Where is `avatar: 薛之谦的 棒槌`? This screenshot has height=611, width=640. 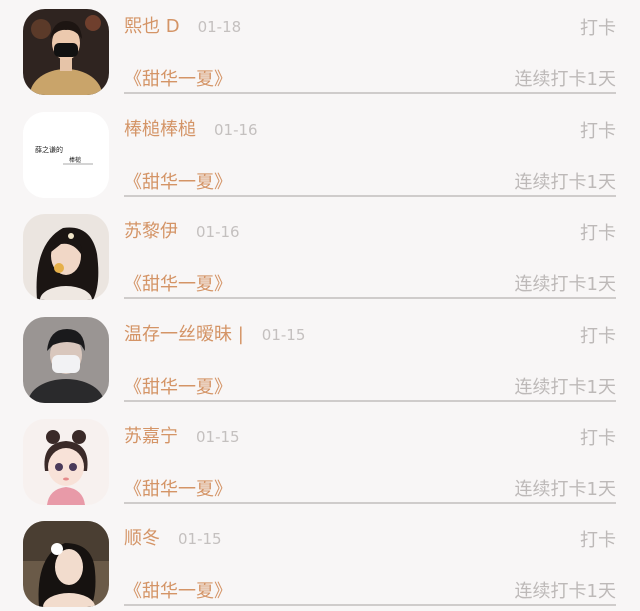
avatar: 薛之谦的 棒槌 is located at coordinates (66, 155).